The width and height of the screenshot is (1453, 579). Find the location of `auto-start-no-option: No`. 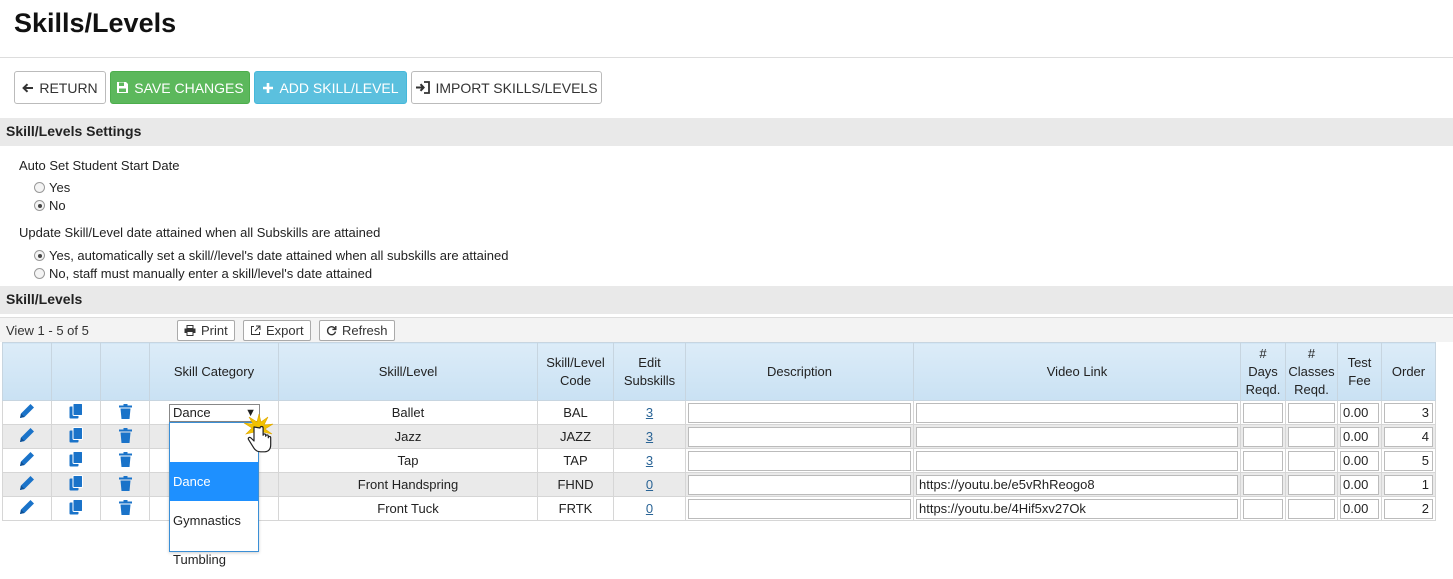

auto-start-no-option: No is located at coordinates (50, 205).